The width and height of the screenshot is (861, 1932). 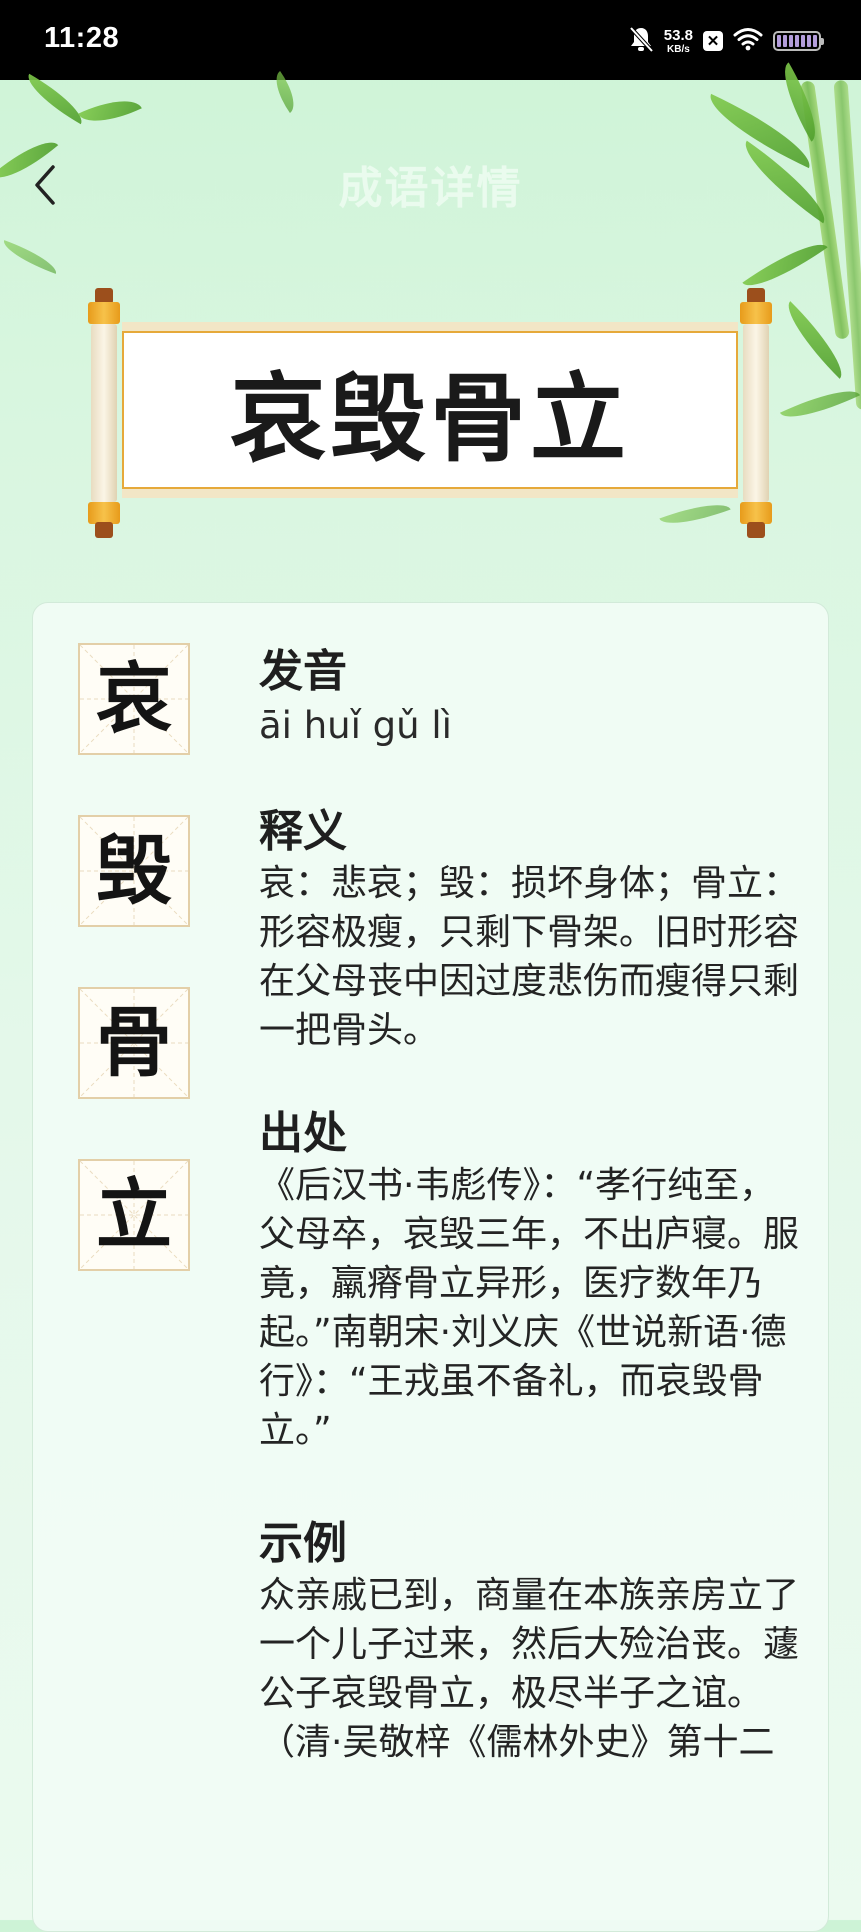 I want to click on pronunciation-section: 发音 āi huǐ gǔ lì, so click(x=531, y=699).